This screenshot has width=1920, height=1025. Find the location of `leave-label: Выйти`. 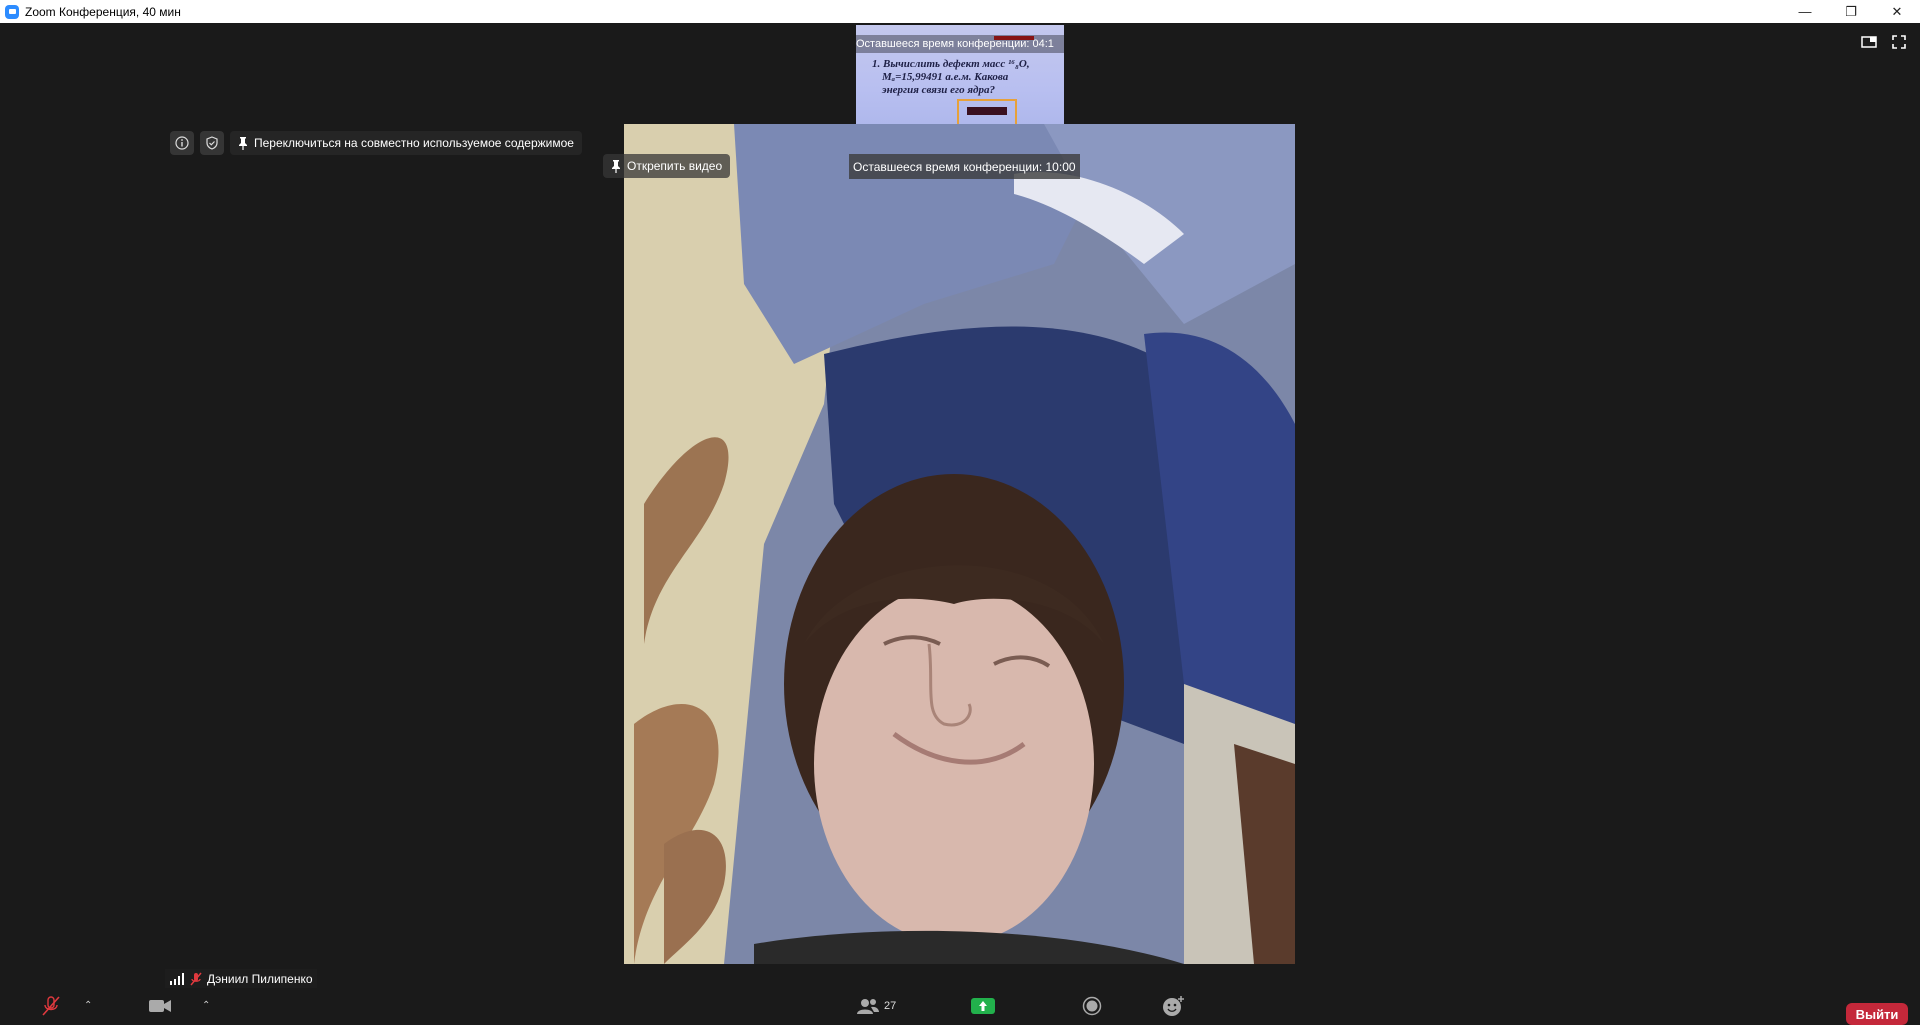

leave-label: Выйти is located at coordinates (1877, 1014).